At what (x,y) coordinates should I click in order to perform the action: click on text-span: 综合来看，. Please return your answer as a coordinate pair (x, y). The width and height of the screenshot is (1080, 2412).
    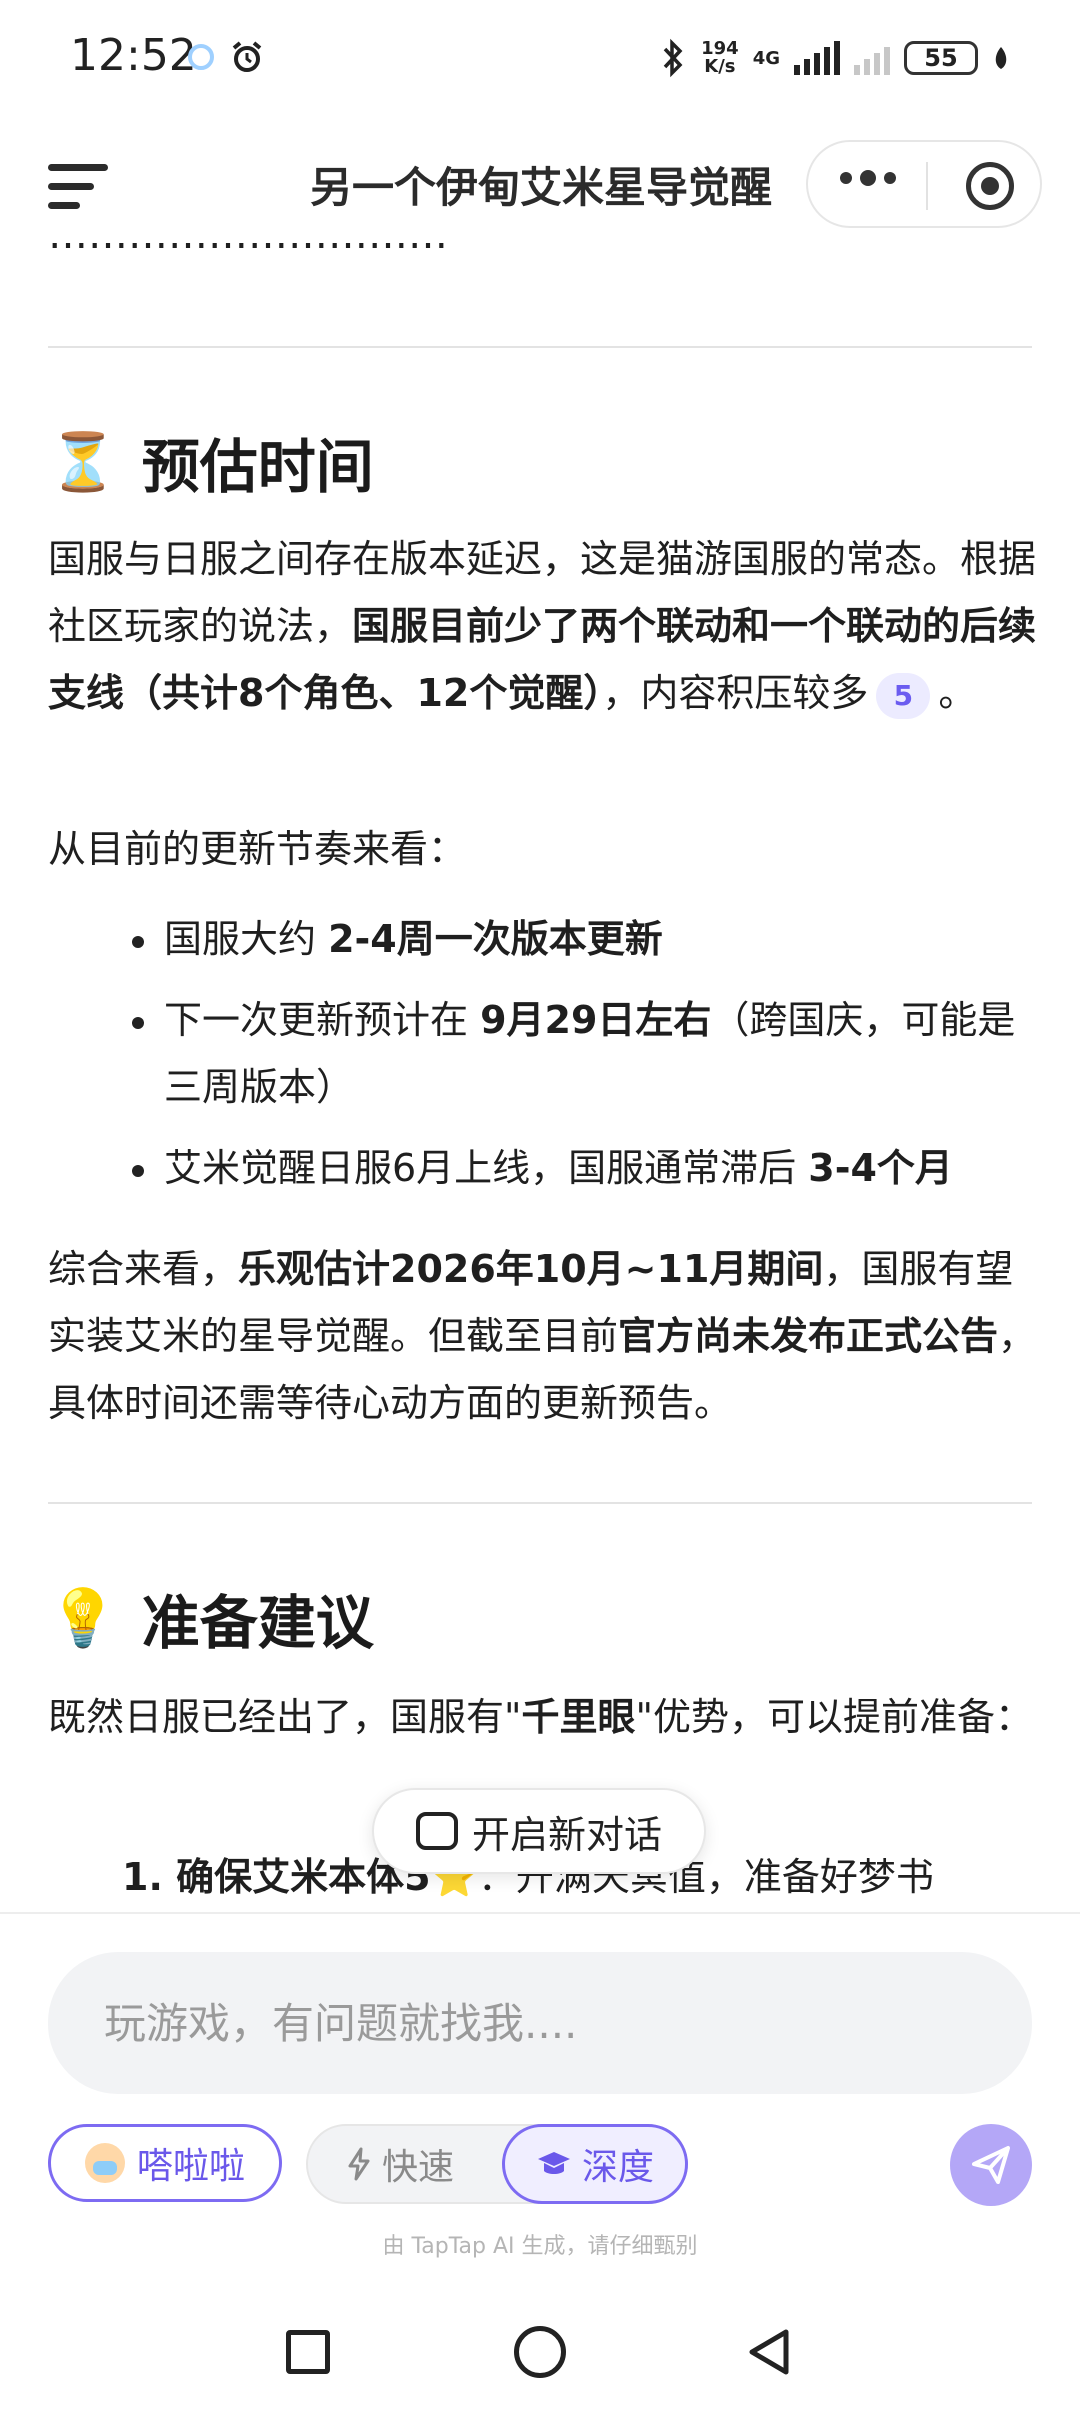
    Looking at the image, I should click on (143, 1269).